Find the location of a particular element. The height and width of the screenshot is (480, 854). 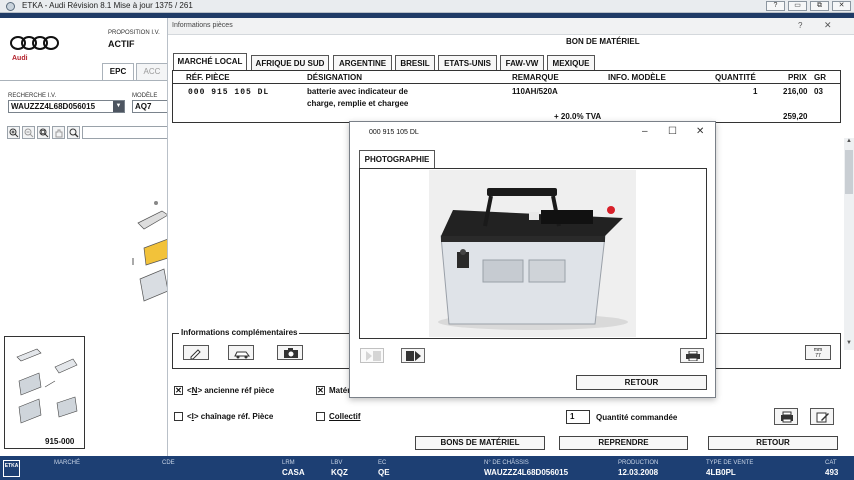

zoom-in-icon is located at coordinates (13, 132).